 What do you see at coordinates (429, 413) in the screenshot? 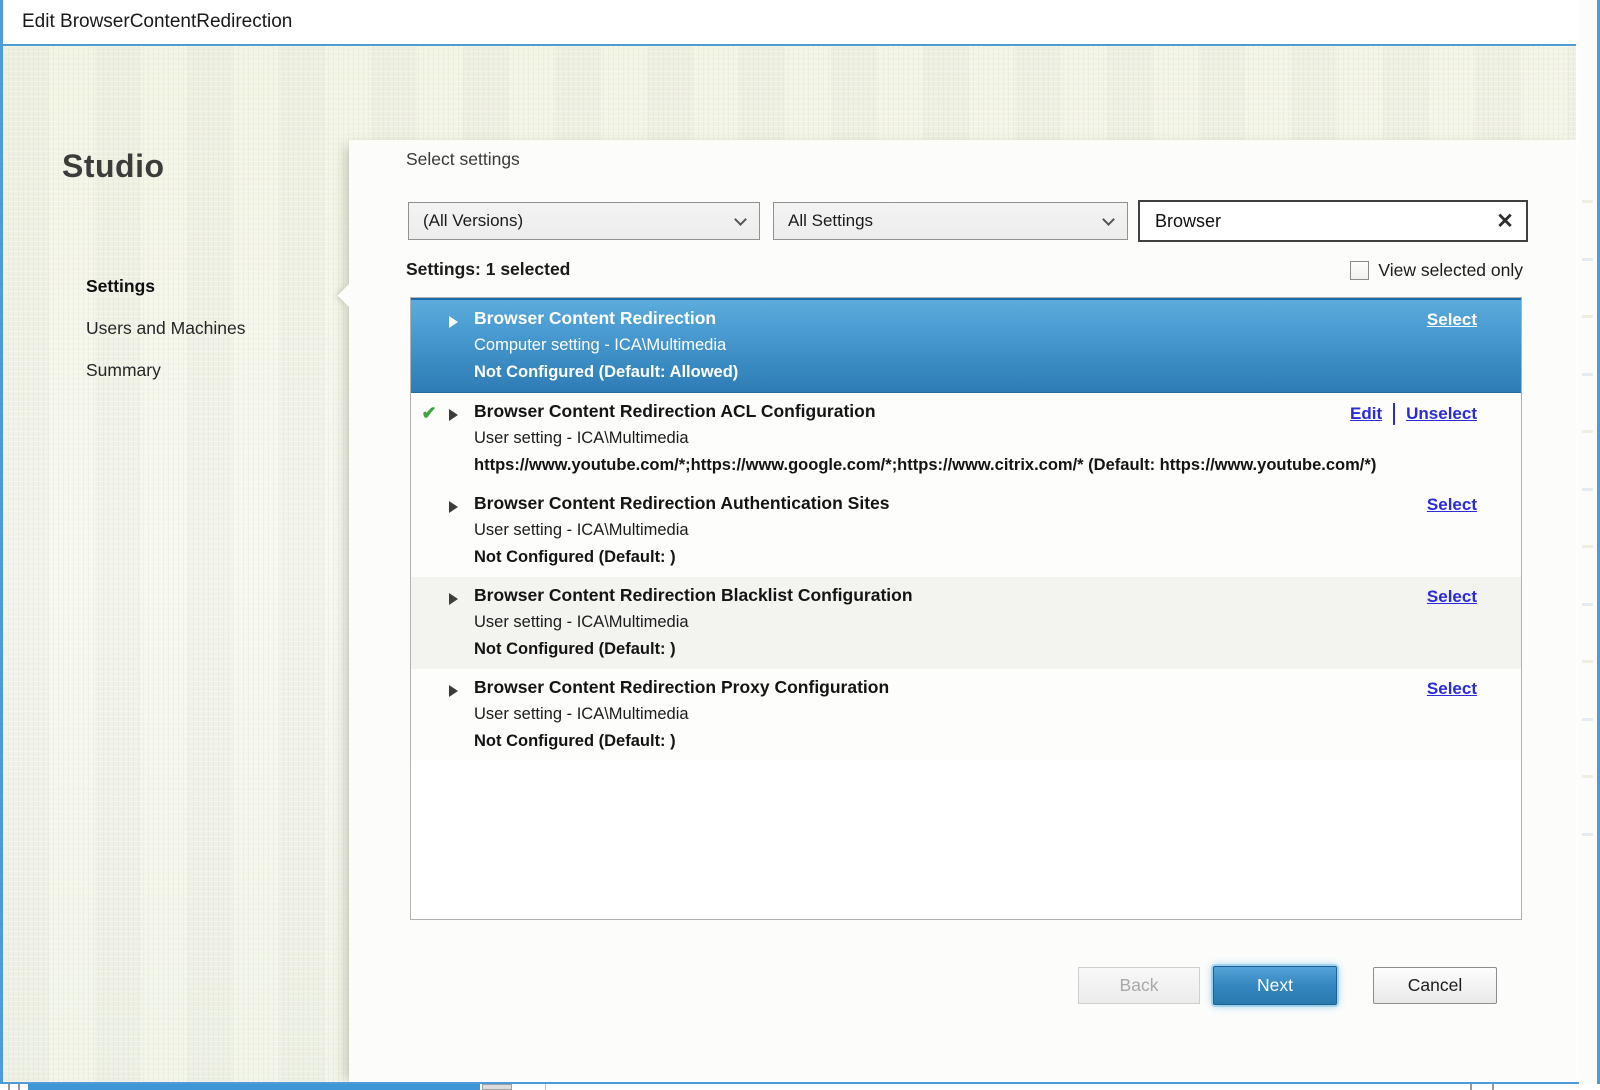
I see `selected-check-icon: ✔` at bounding box center [429, 413].